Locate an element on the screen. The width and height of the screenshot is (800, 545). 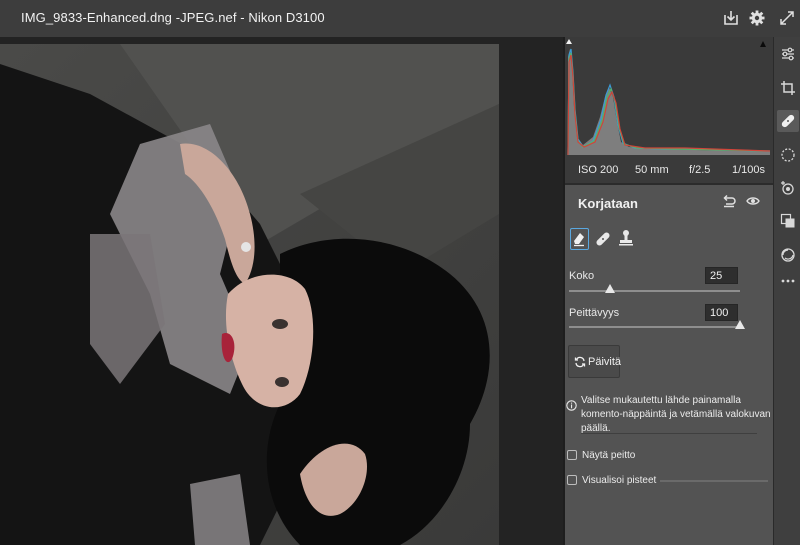
opacity-label: Peittävyys is located at coordinates (594, 313).